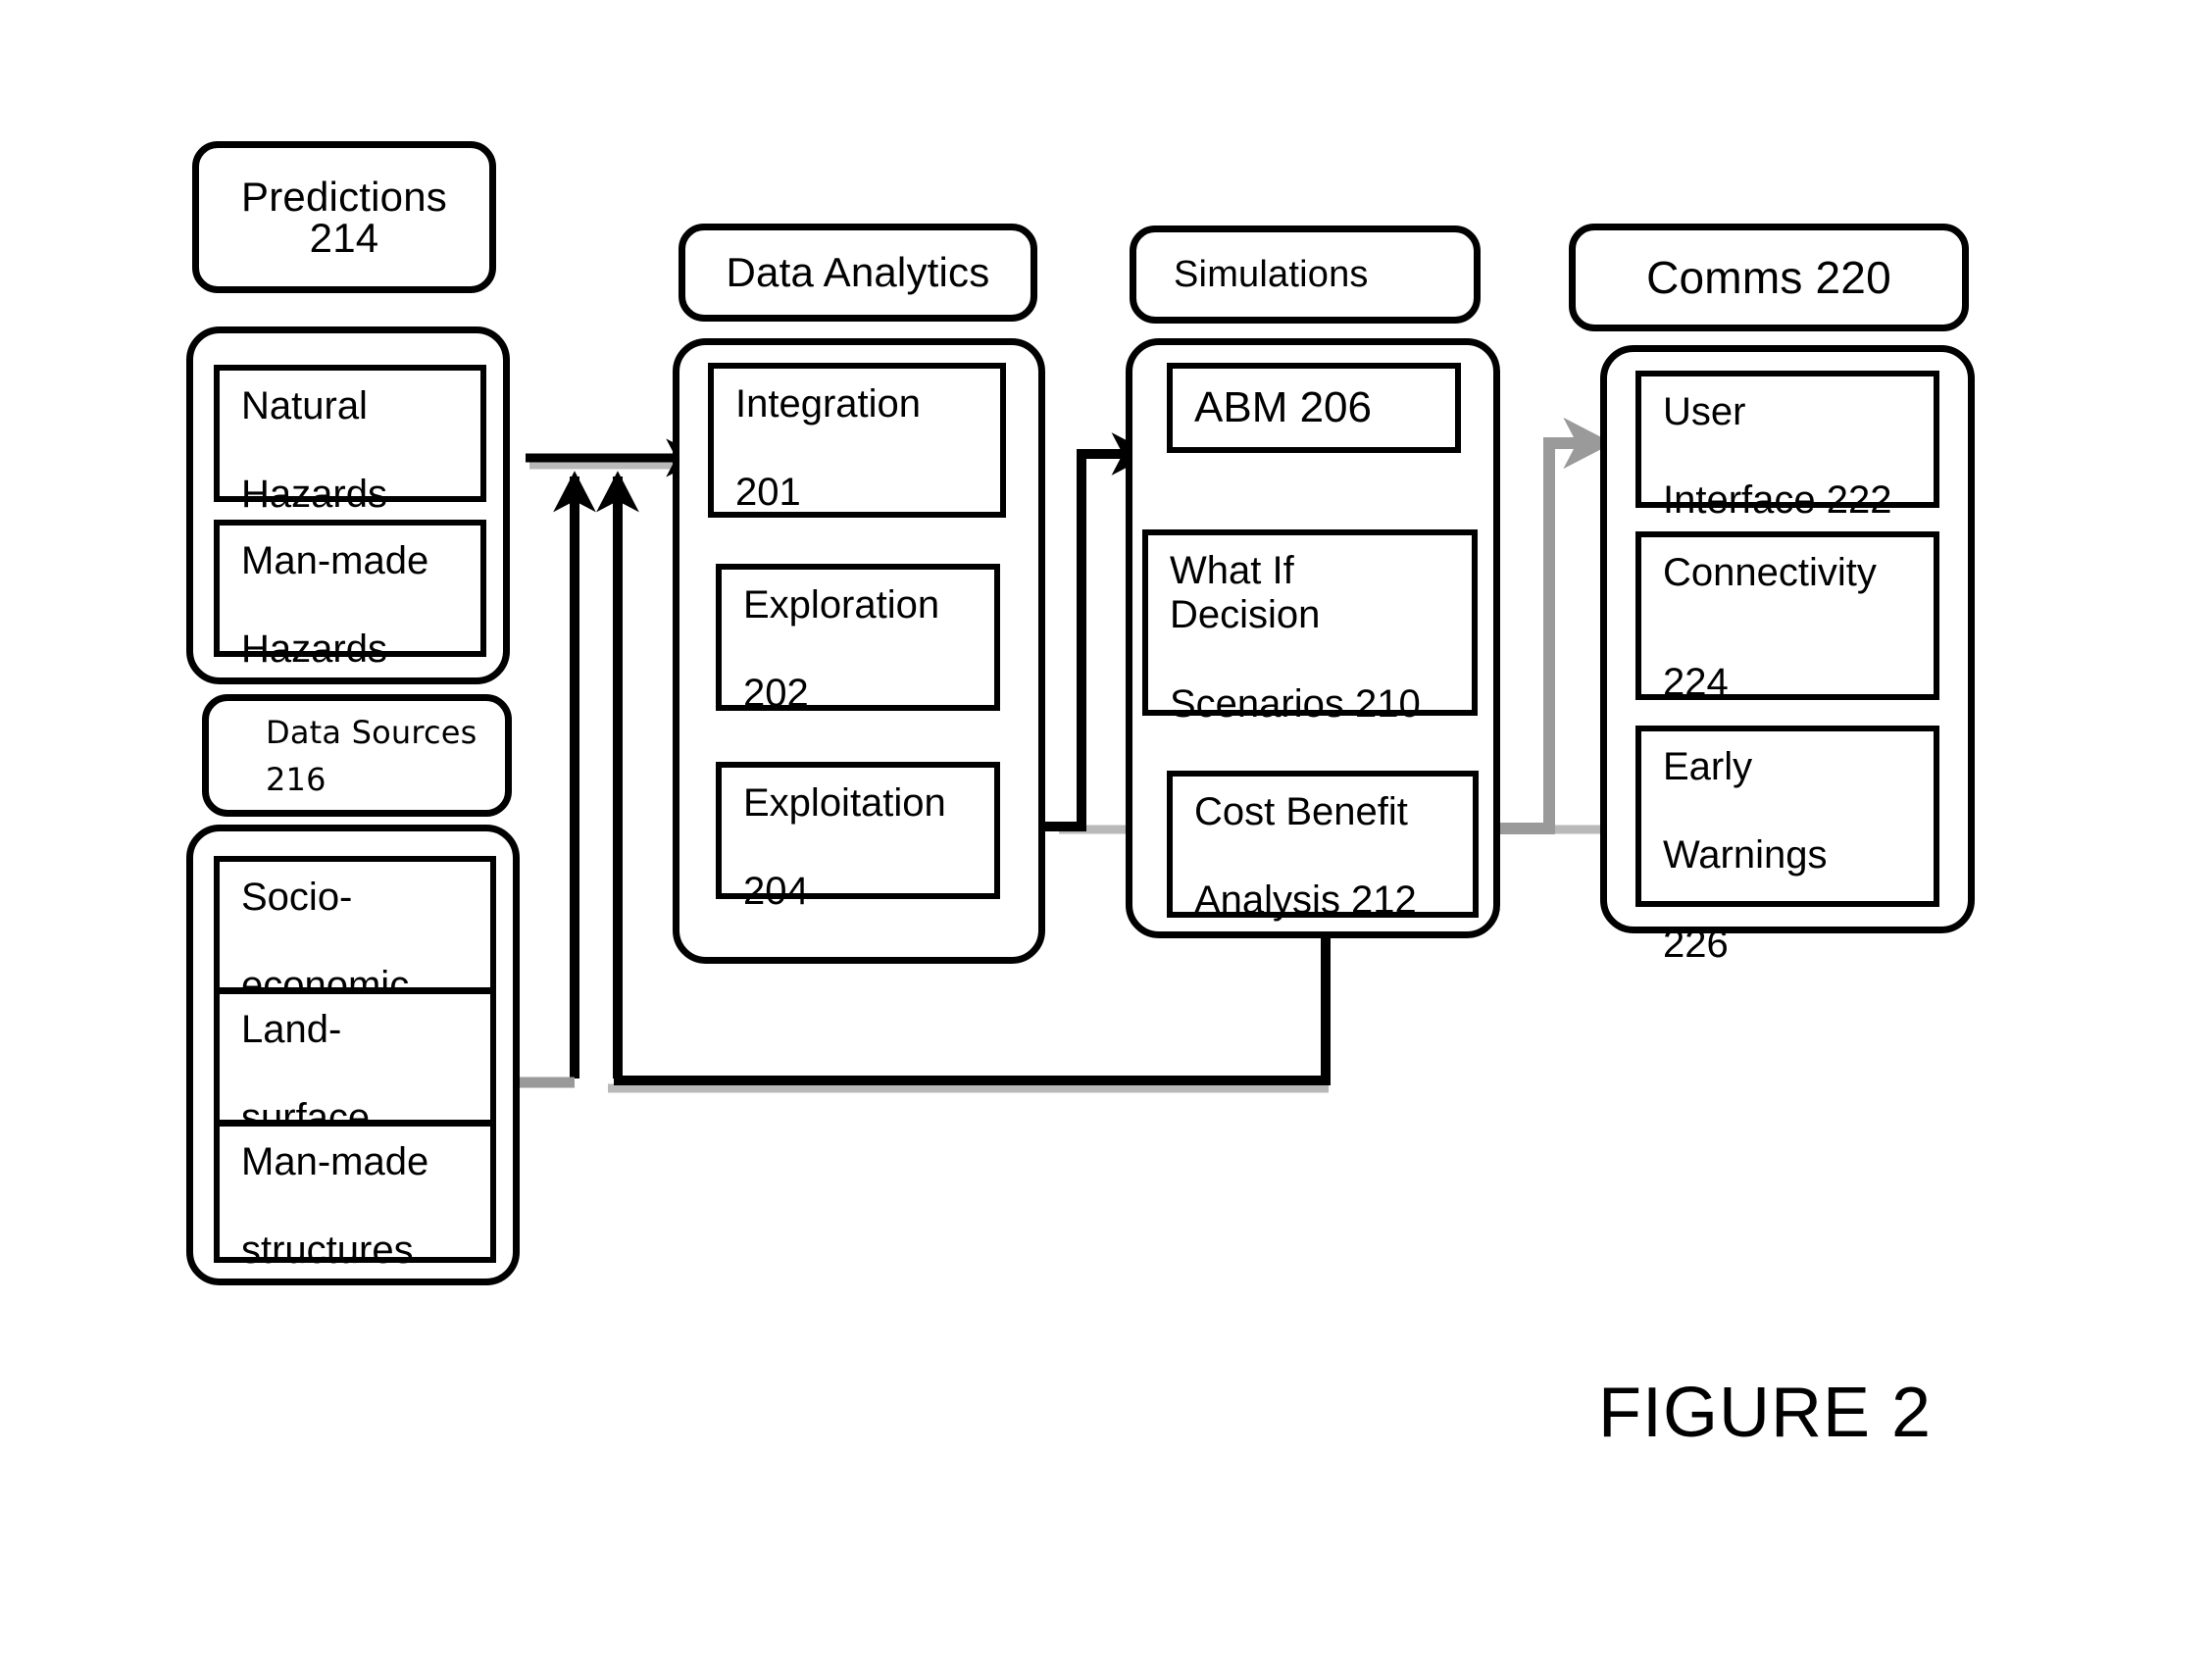  Describe the element at coordinates (829, 404) in the screenshot. I see `integration-line1: Integration` at that location.